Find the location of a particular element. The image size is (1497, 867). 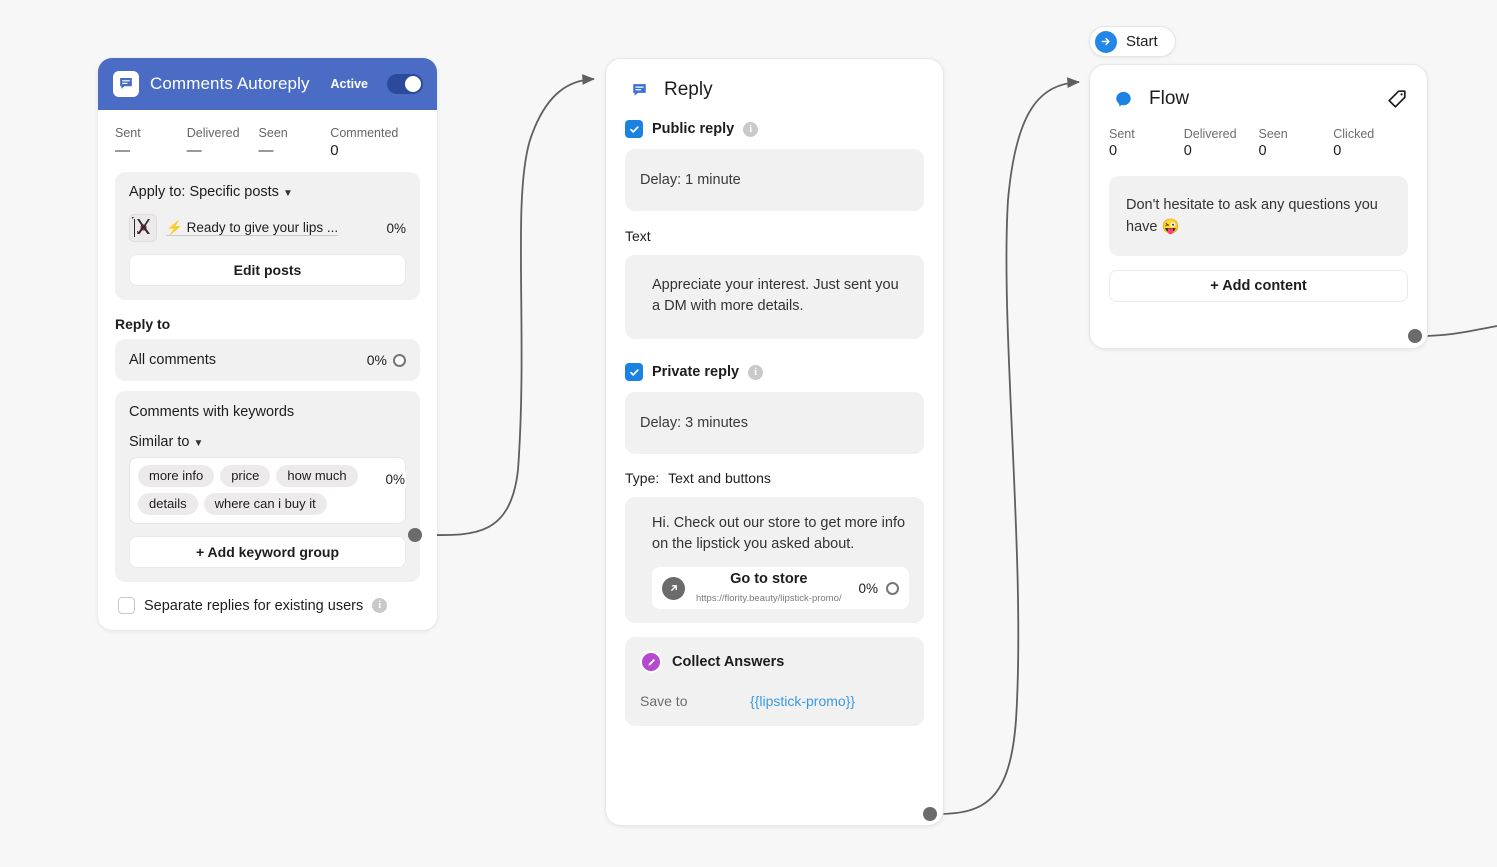

all-comments-percent: 0% is located at coordinates (376, 360).